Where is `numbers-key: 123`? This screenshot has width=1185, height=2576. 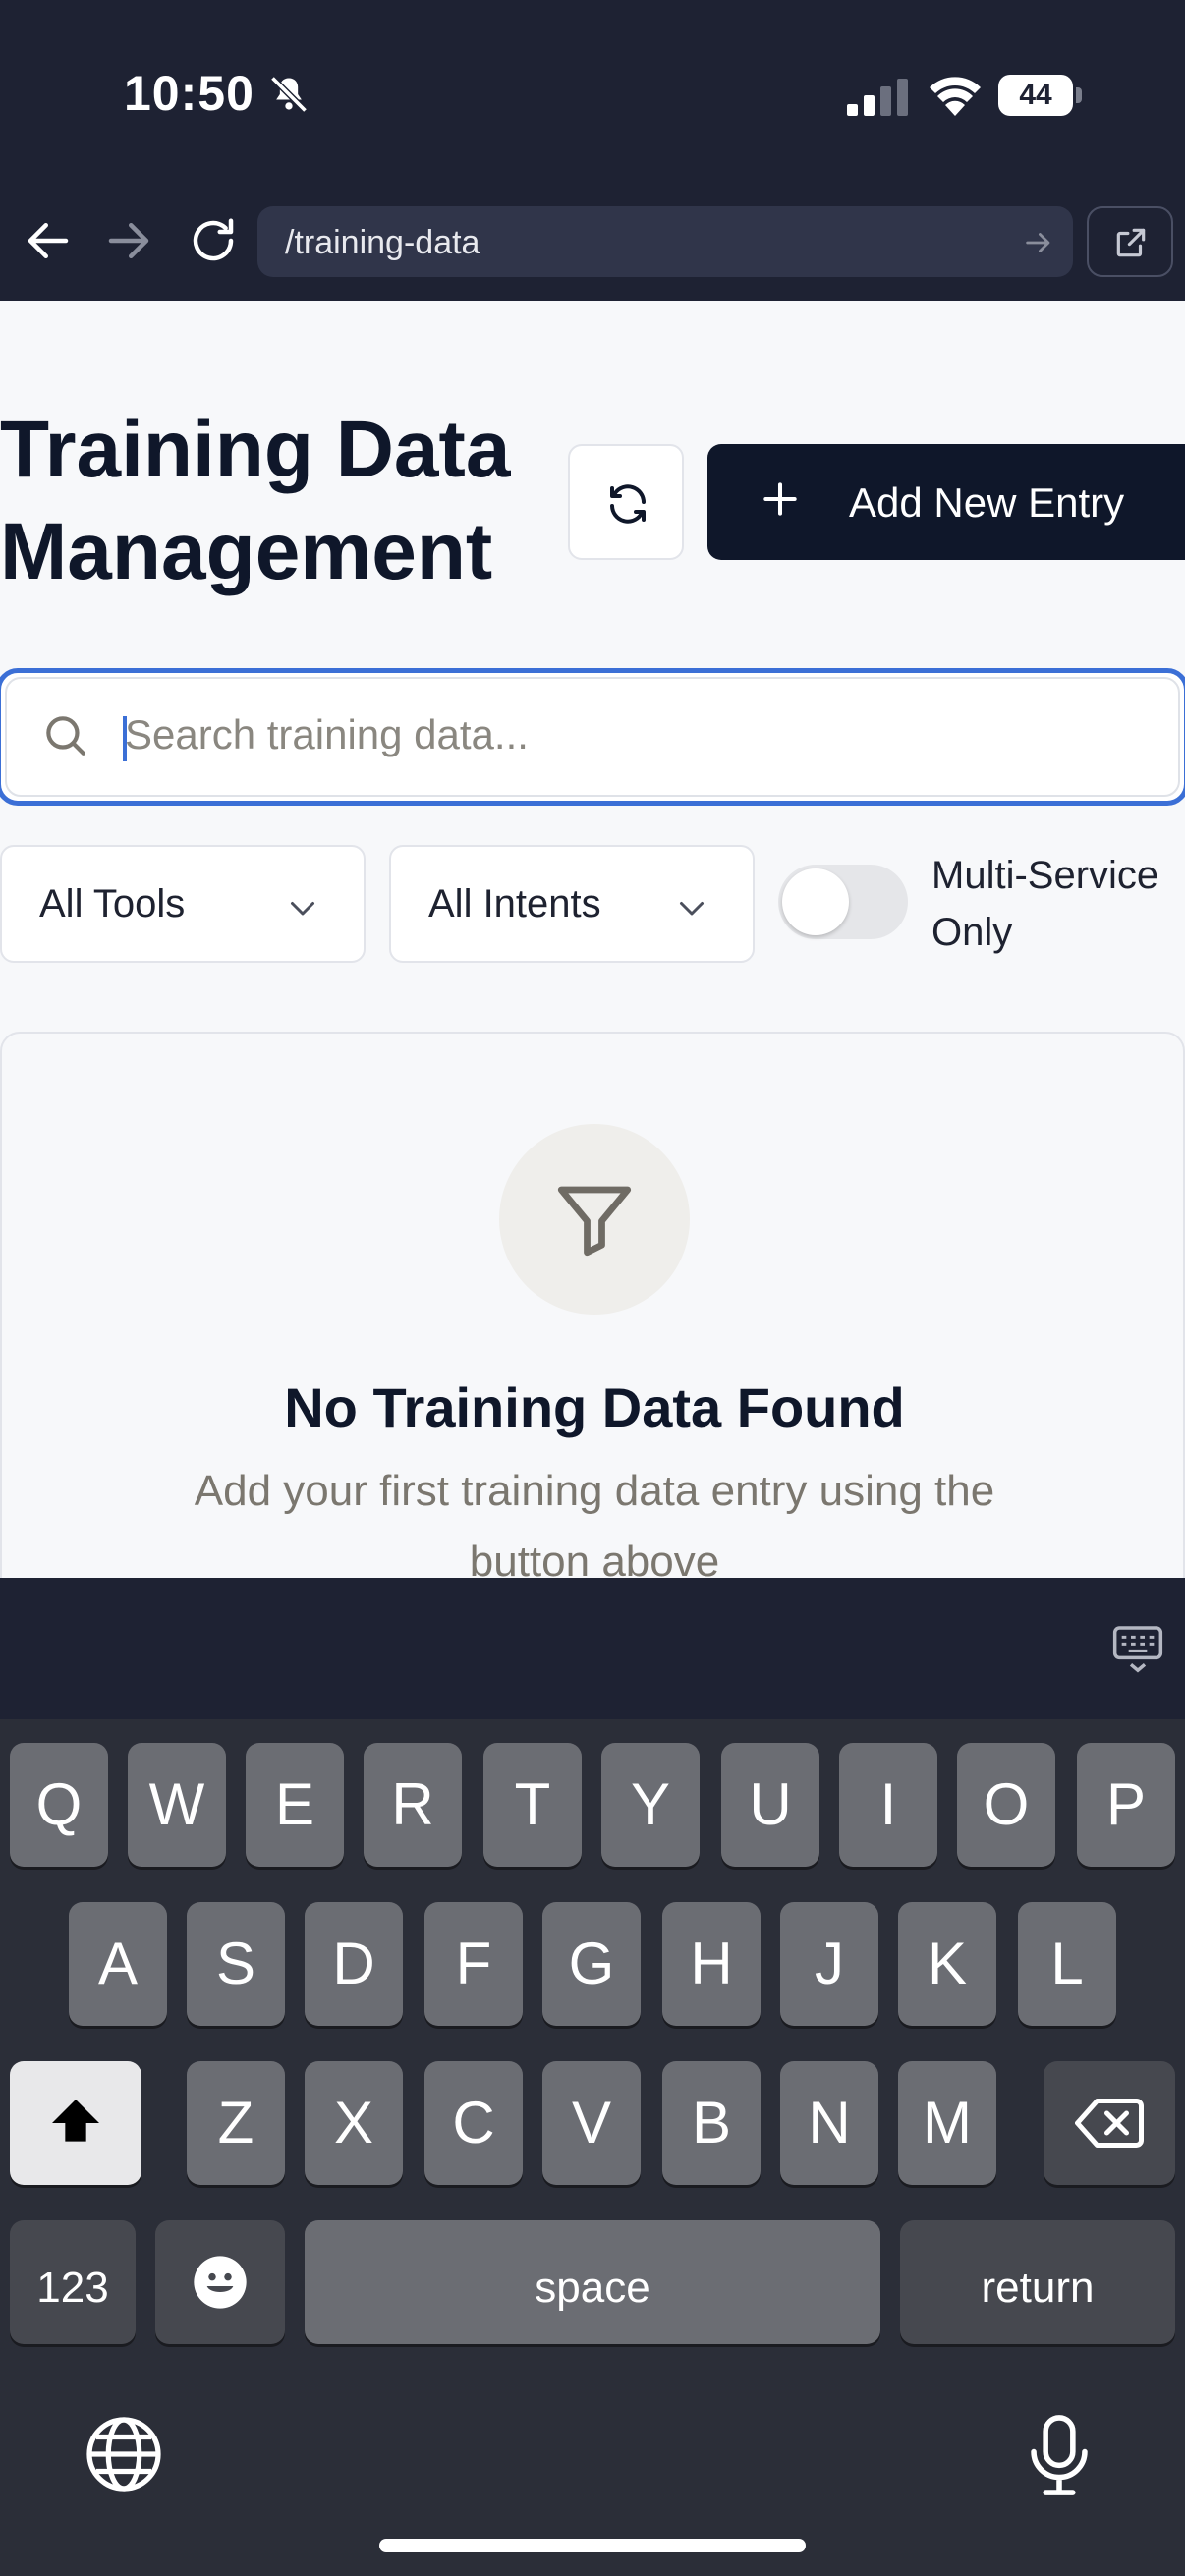 numbers-key: 123 is located at coordinates (73, 2282).